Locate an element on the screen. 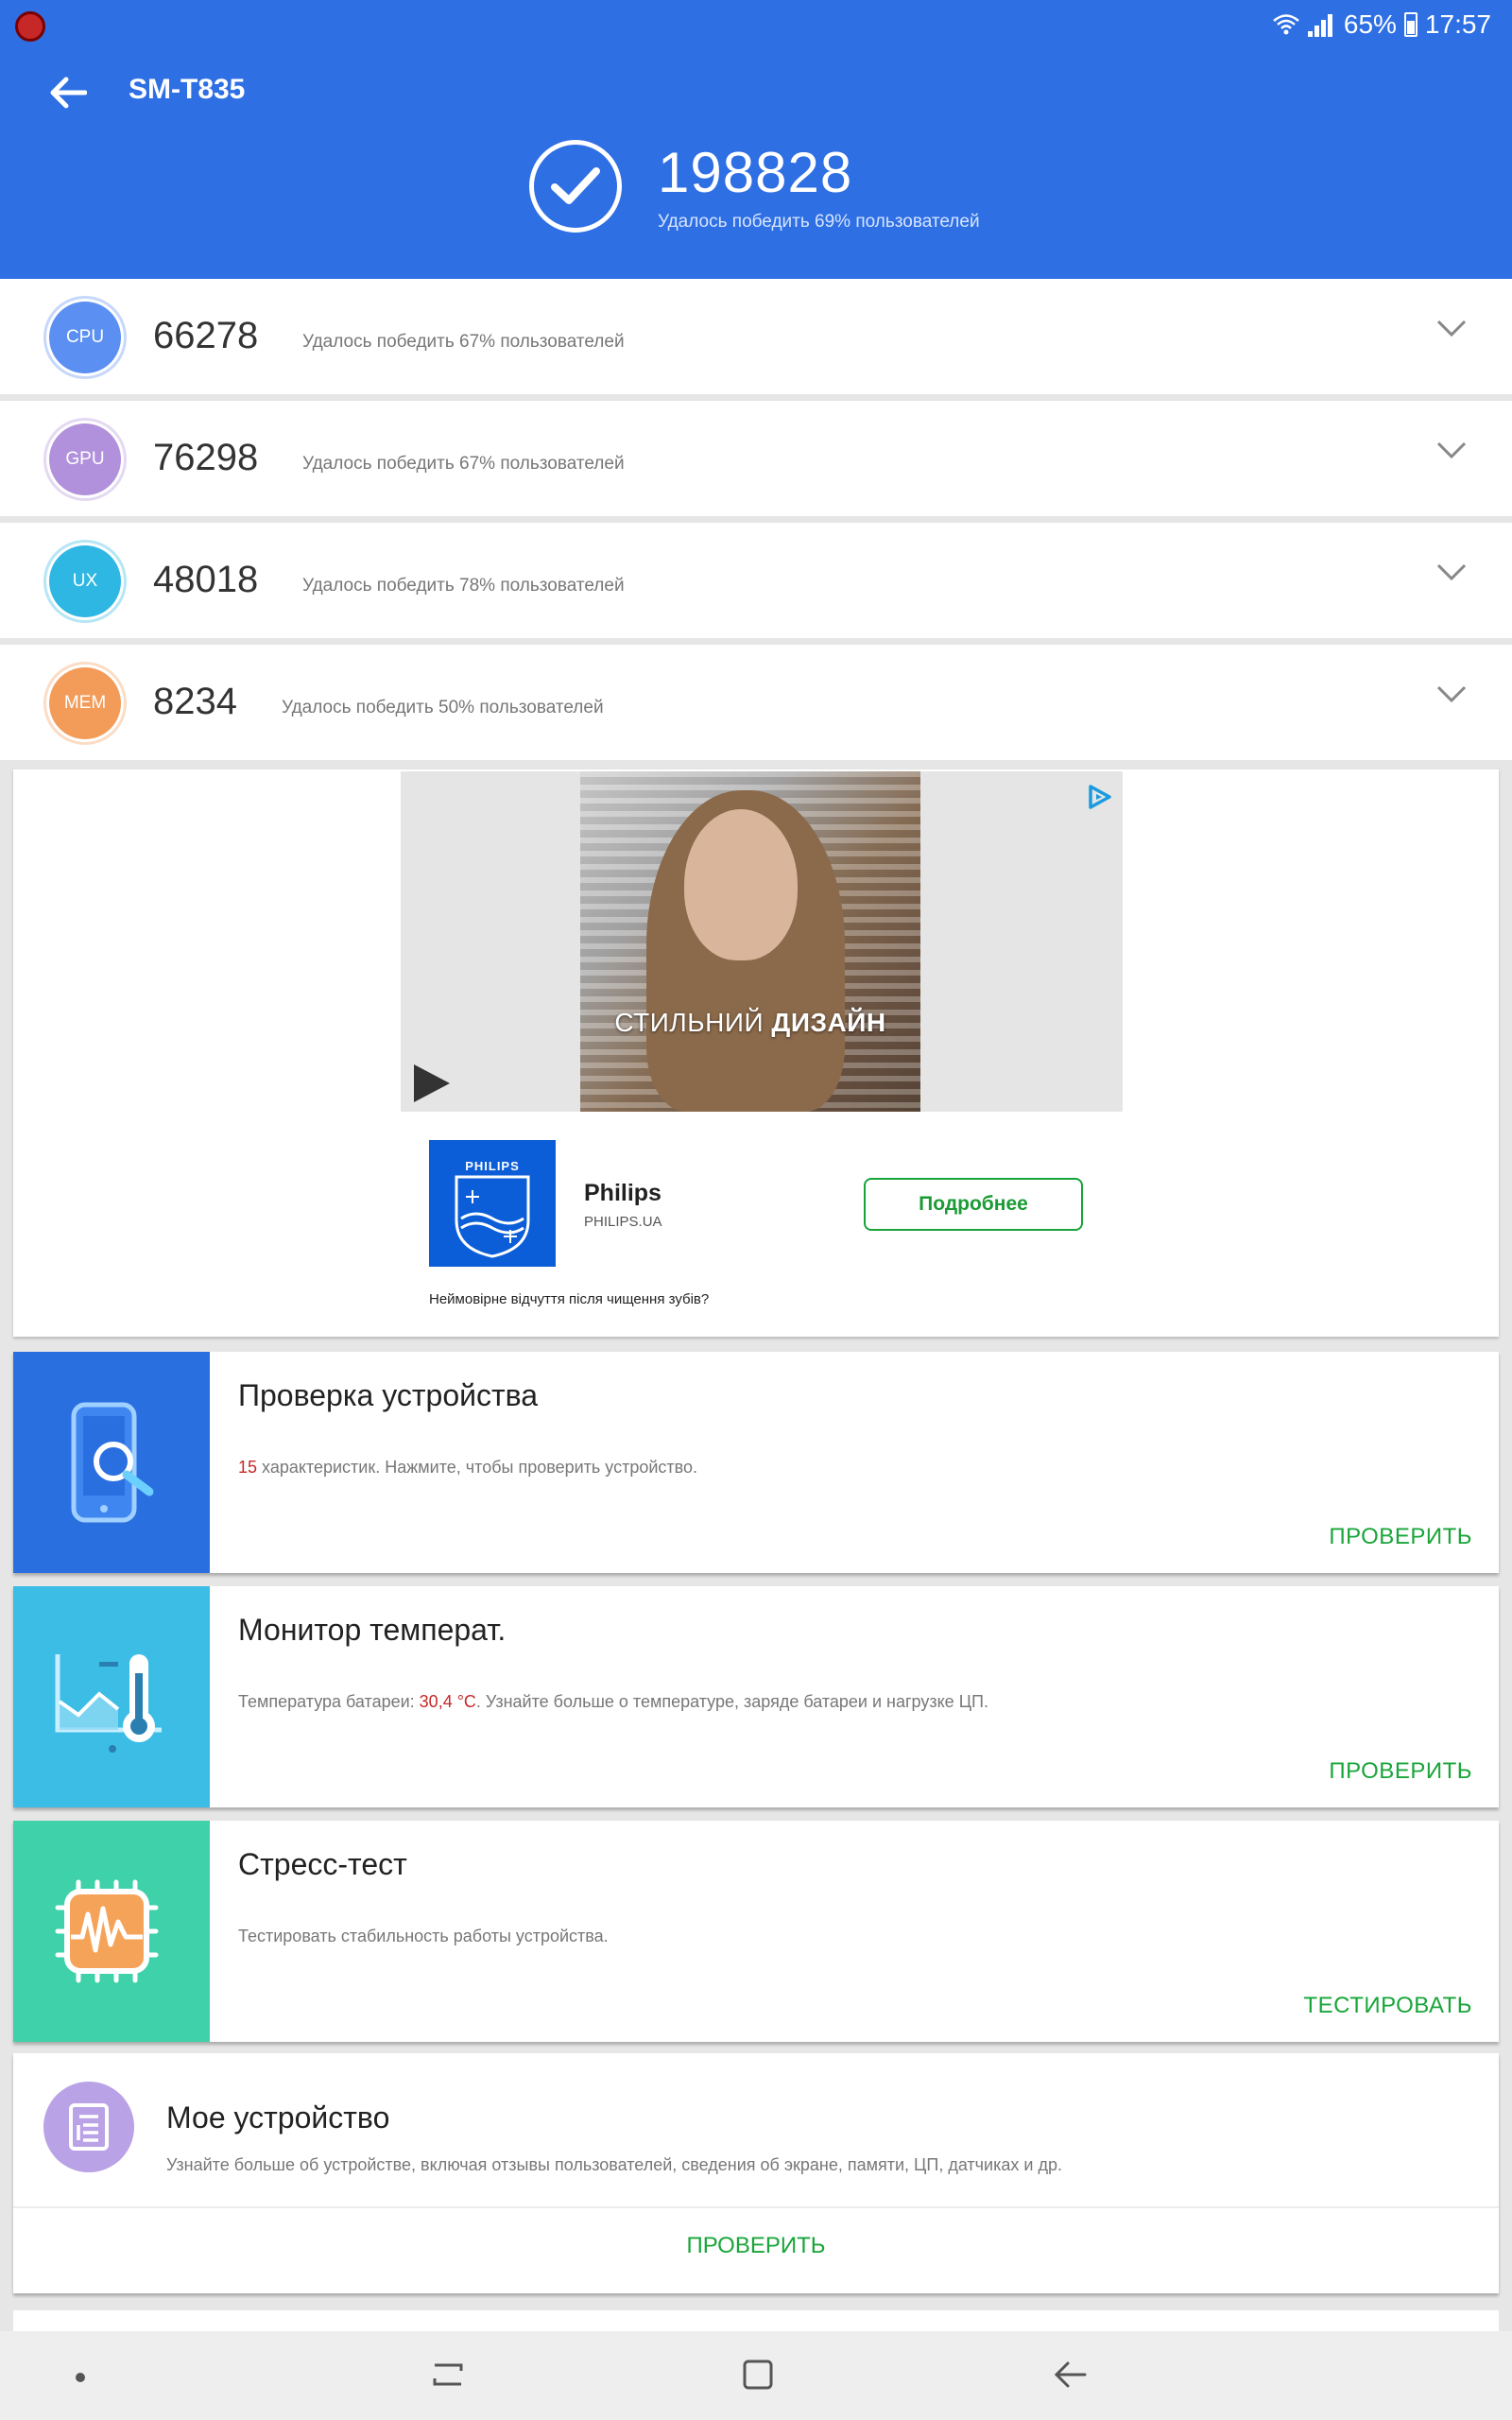 The image size is (1512, 2420). philips-logo: PHILIPS is located at coordinates (492, 1203).